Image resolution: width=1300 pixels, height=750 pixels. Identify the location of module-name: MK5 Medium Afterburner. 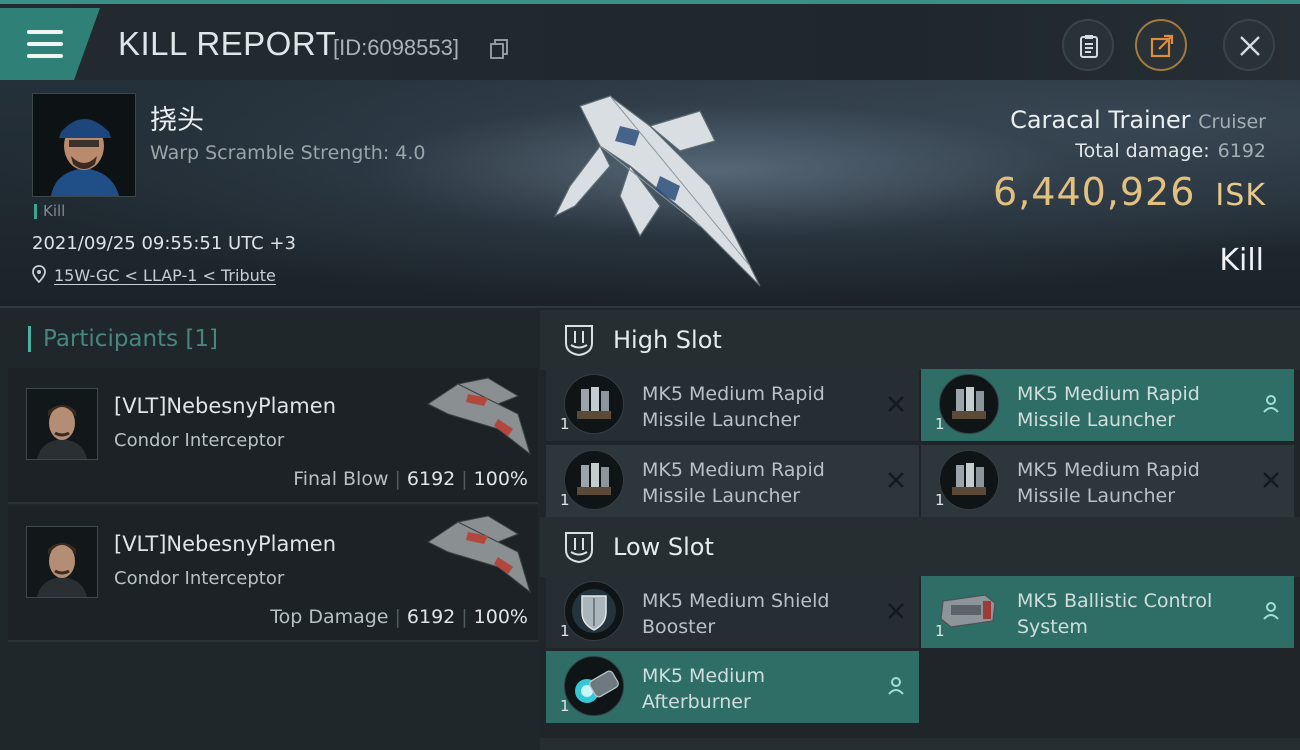
(703, 689).